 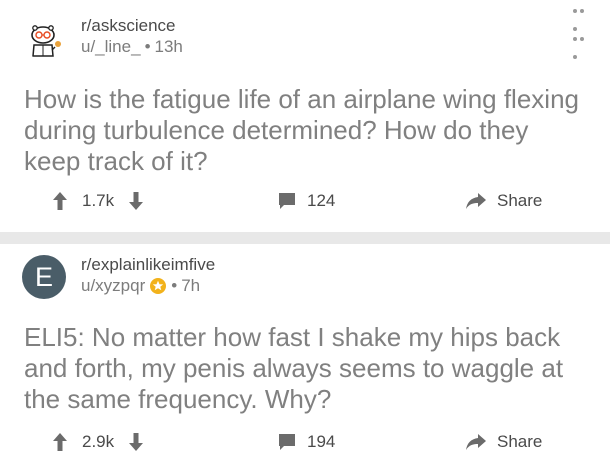 What do you see at coordinates (168, 46) in the screenshot?
I see `post-time: 13h` at bounding box center [168, 46].